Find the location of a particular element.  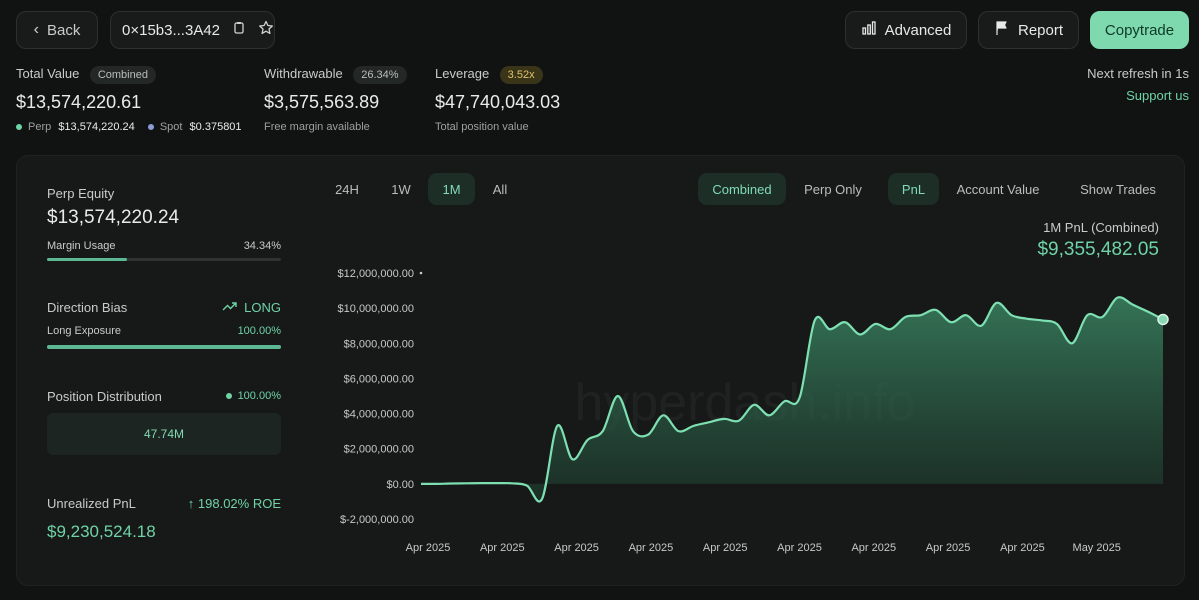

y-tick-label: $-2,000,000.00 is located at coordinates (377, 520).